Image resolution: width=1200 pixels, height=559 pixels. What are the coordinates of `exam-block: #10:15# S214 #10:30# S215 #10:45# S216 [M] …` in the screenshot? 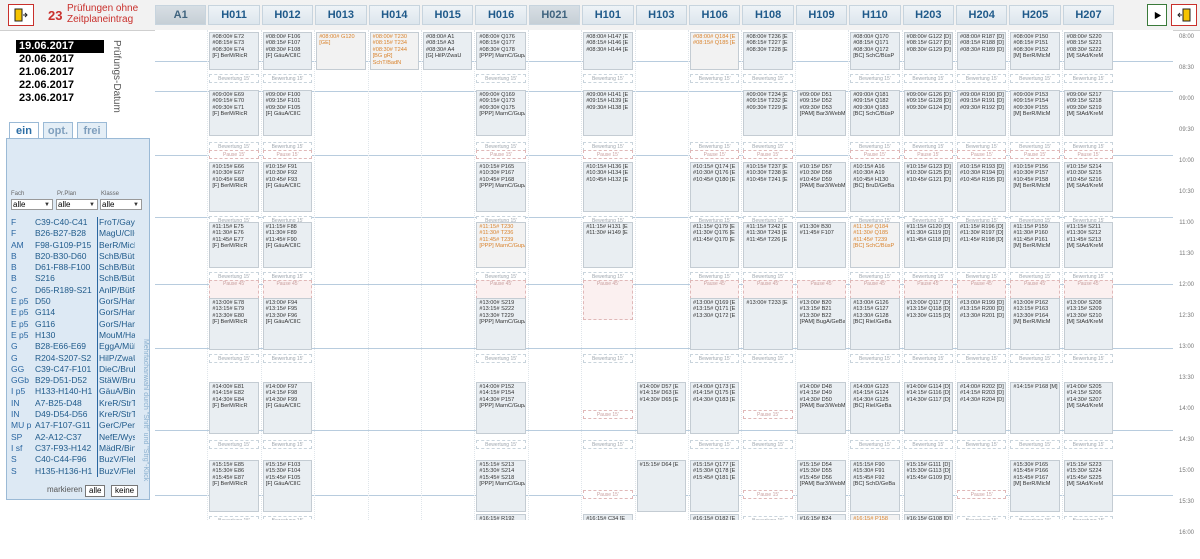 It's located at (1088, 187).